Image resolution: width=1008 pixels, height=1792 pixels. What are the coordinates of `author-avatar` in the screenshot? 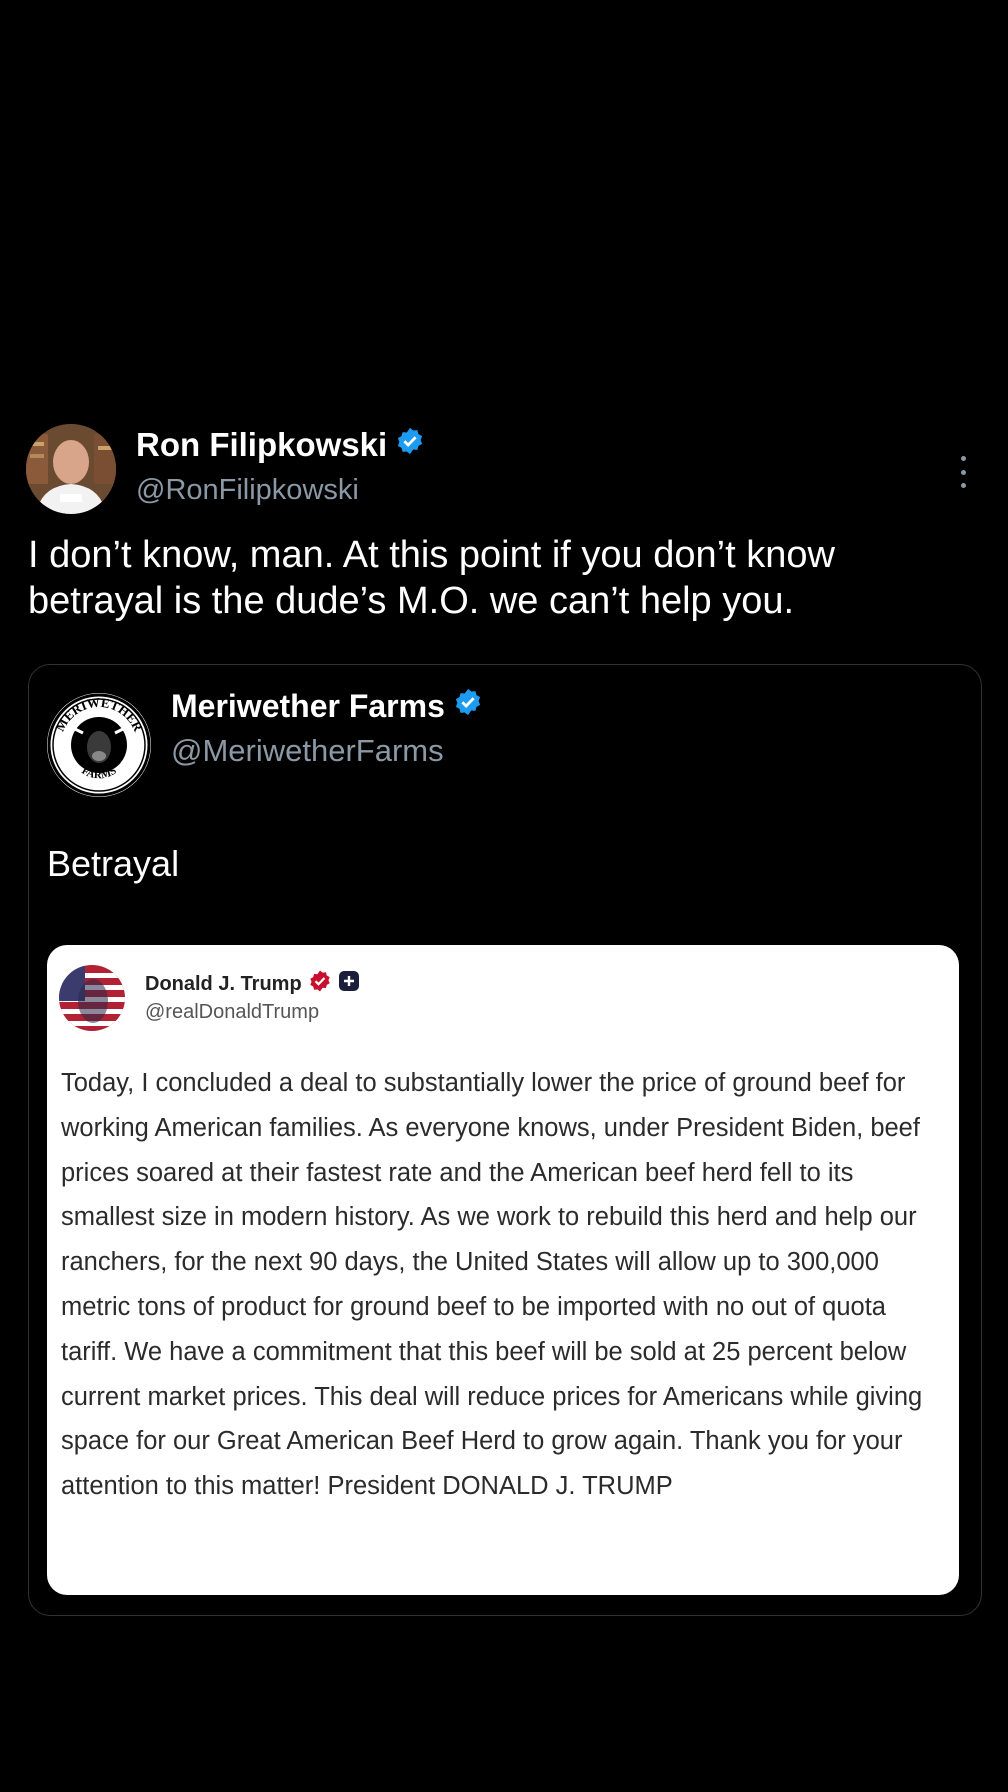 It's located at (71, 469).